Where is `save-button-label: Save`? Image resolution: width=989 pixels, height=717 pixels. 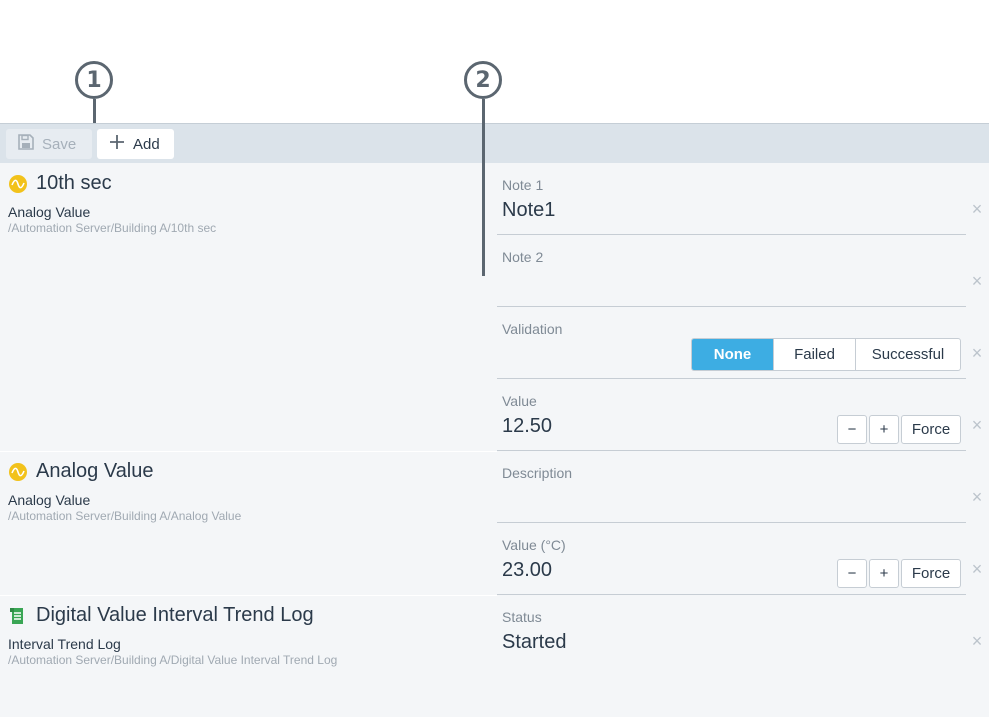
save-button-label: Save is located at coordinates (59, 144).